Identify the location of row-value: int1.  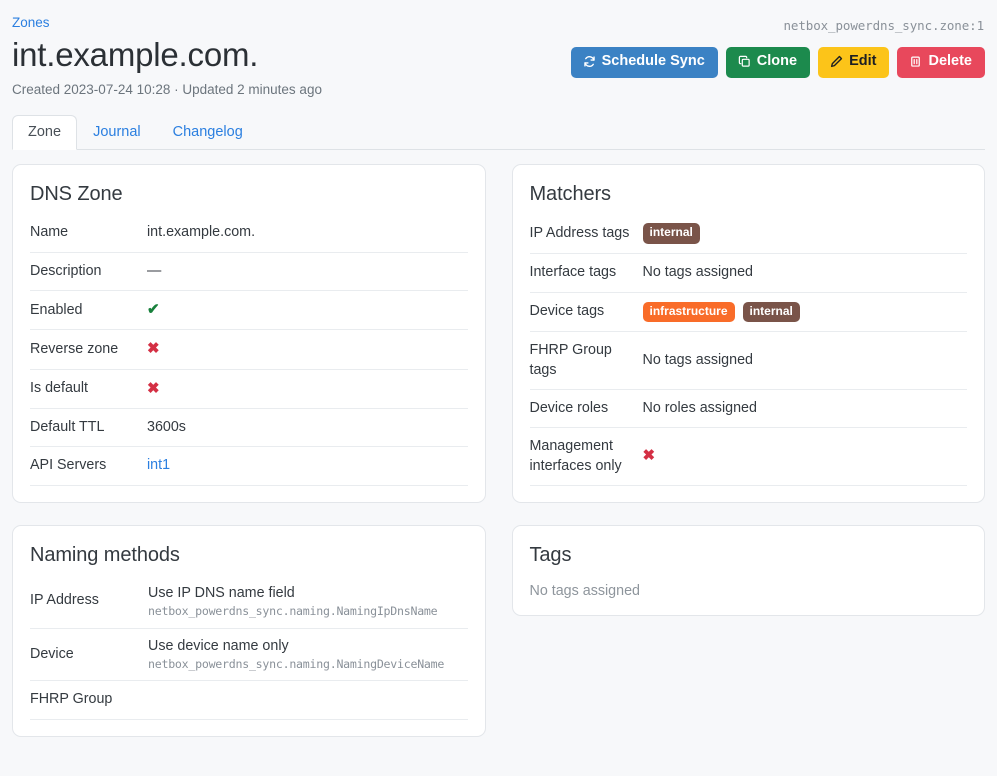
(307, 466).